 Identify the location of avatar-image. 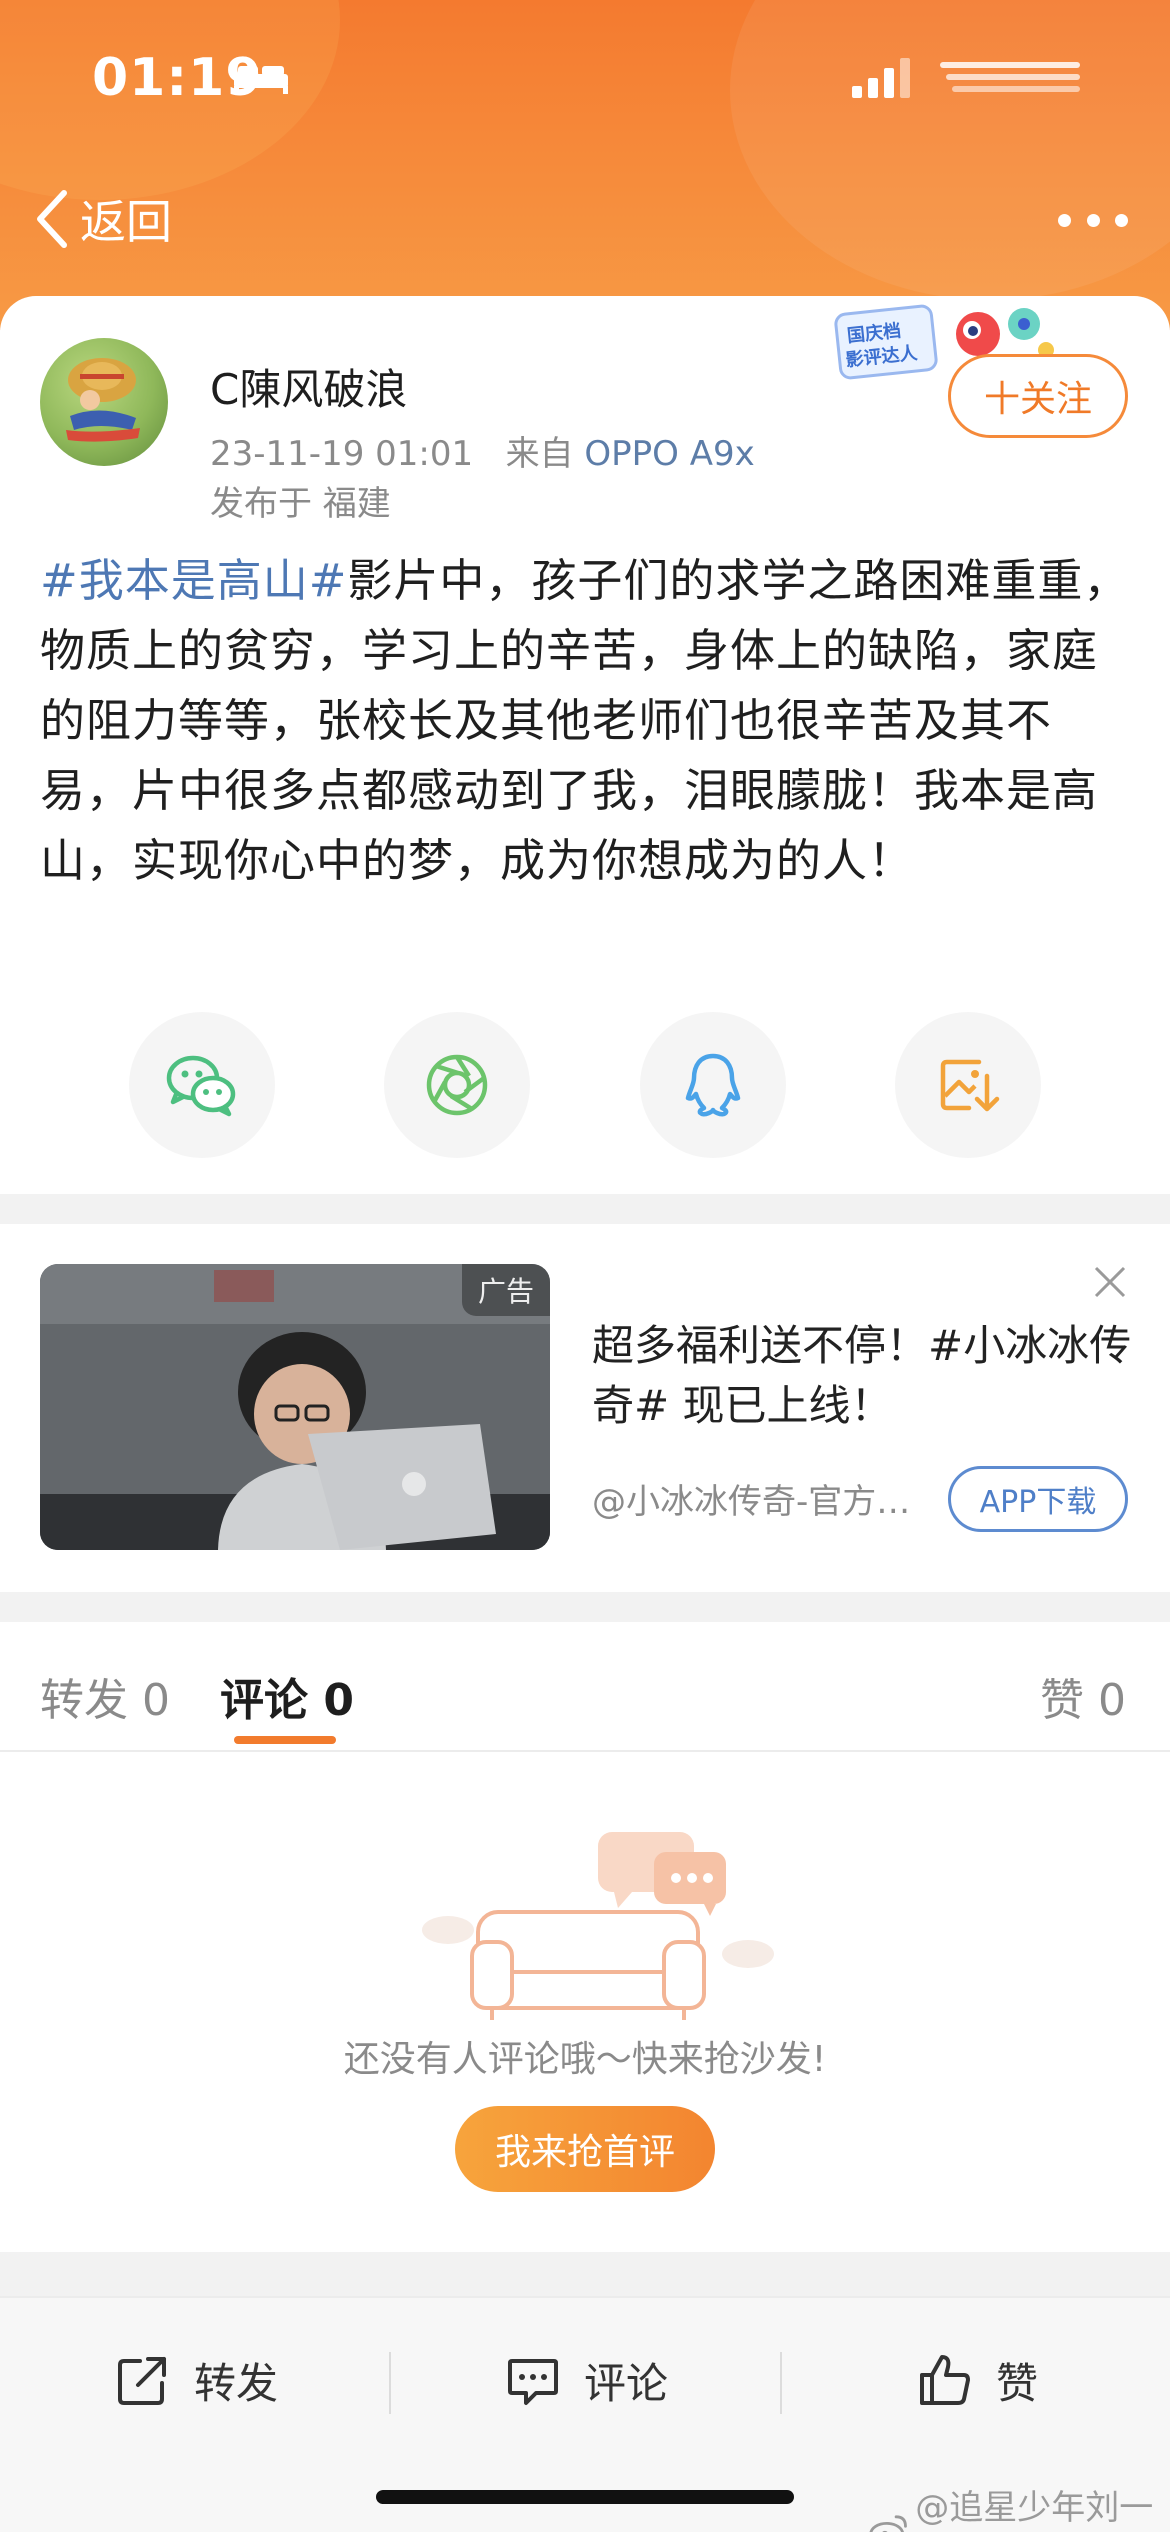
(103, 400).